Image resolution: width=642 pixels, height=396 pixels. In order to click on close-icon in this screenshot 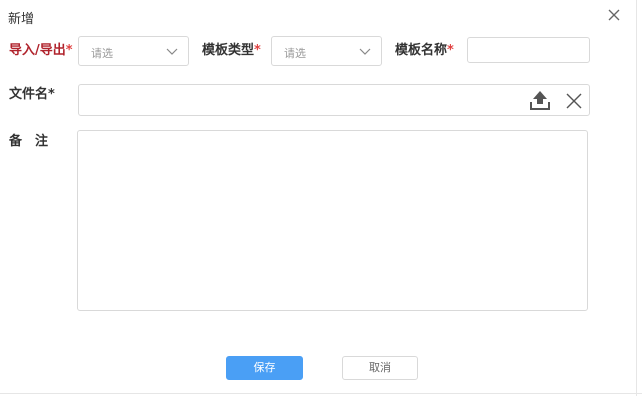, I will do `click(614, 15)`.